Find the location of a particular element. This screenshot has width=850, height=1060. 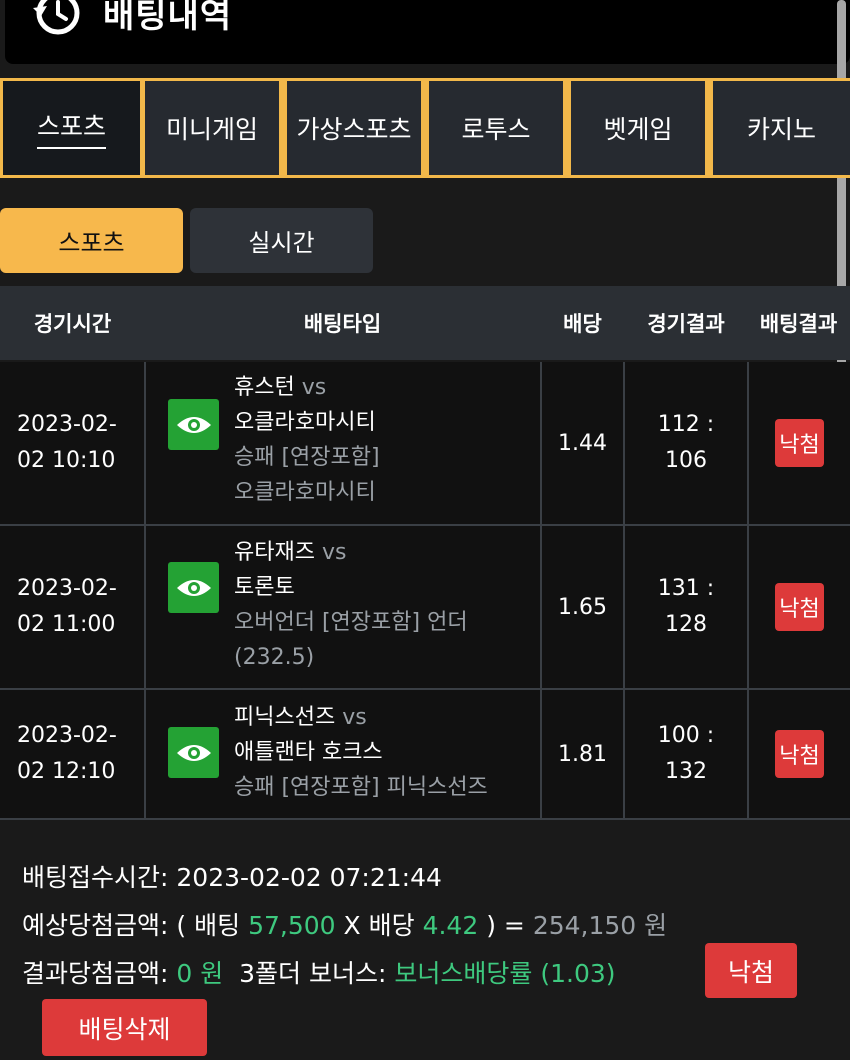

result-winnings-line: 결과당첨금액: 0 원 3폴더 보너스: 보너스배당률 (1.03) is located at coordinates (319, 973).